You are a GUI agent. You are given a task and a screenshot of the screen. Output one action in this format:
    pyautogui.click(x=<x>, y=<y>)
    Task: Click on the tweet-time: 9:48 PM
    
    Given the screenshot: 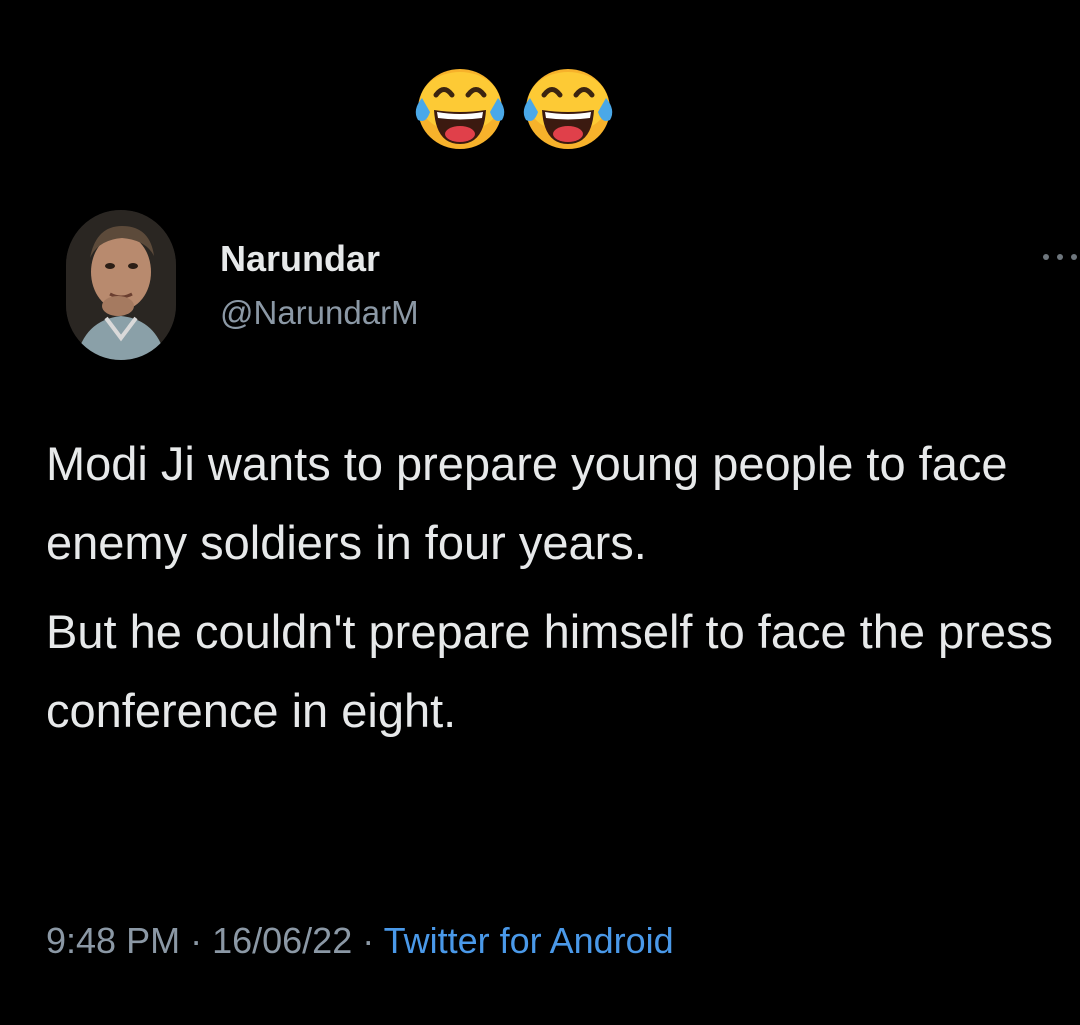 What is the action you would take?
    pyautogui.click(x=113, y=940)
    